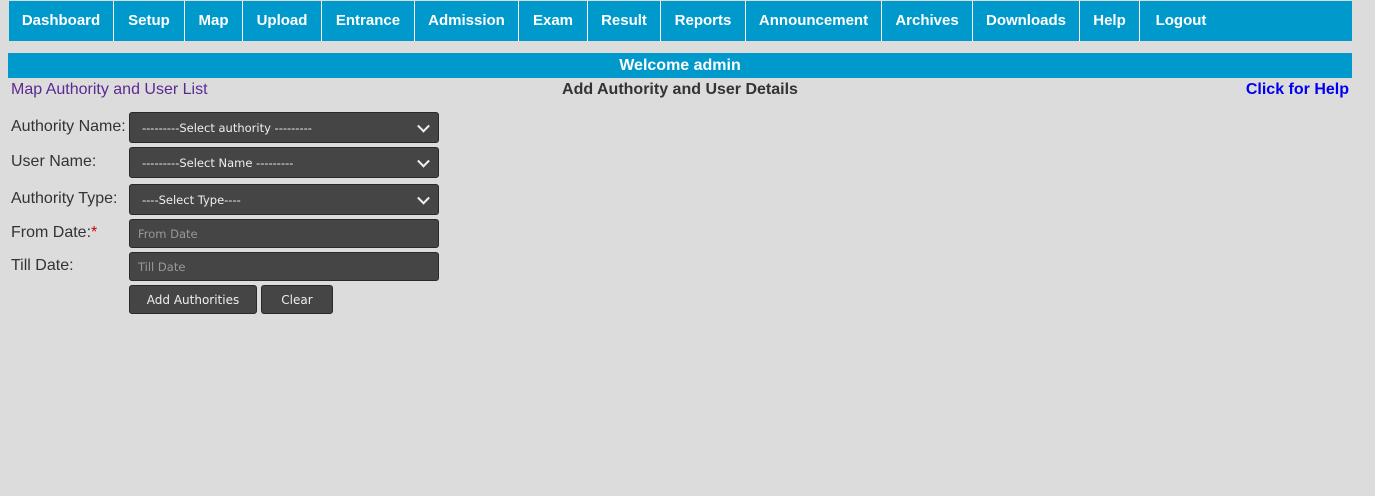 Image resolution: width=1375 pixels, height=496 pixels. Describe the element at coordinates (168, 233) in the screenshot. I see `from-date-placeholder: From Date` at that location.